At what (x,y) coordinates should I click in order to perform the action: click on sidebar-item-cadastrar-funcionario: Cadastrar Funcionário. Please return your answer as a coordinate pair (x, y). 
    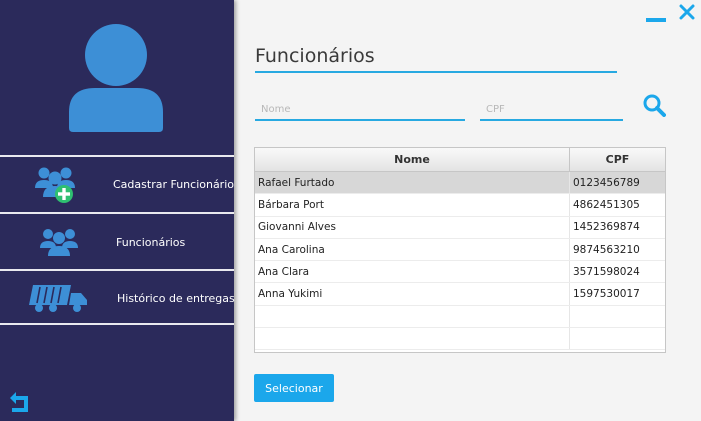
    Looking at the image, I should click on (117, 185).